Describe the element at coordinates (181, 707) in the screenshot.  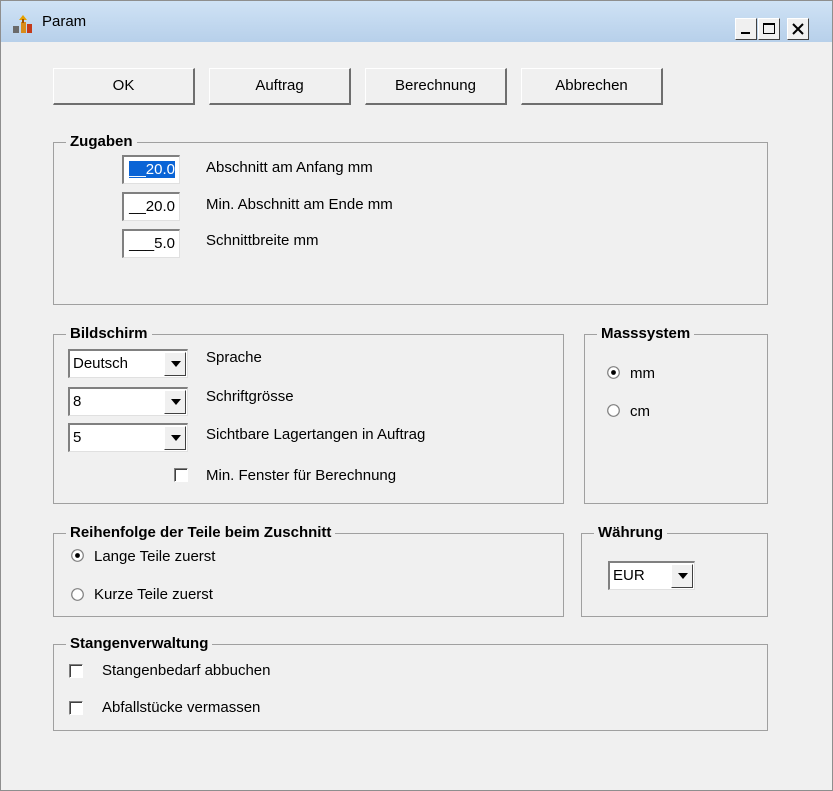
I see `abfallstuecke-label: Abfallstücke vermassen` at that location.